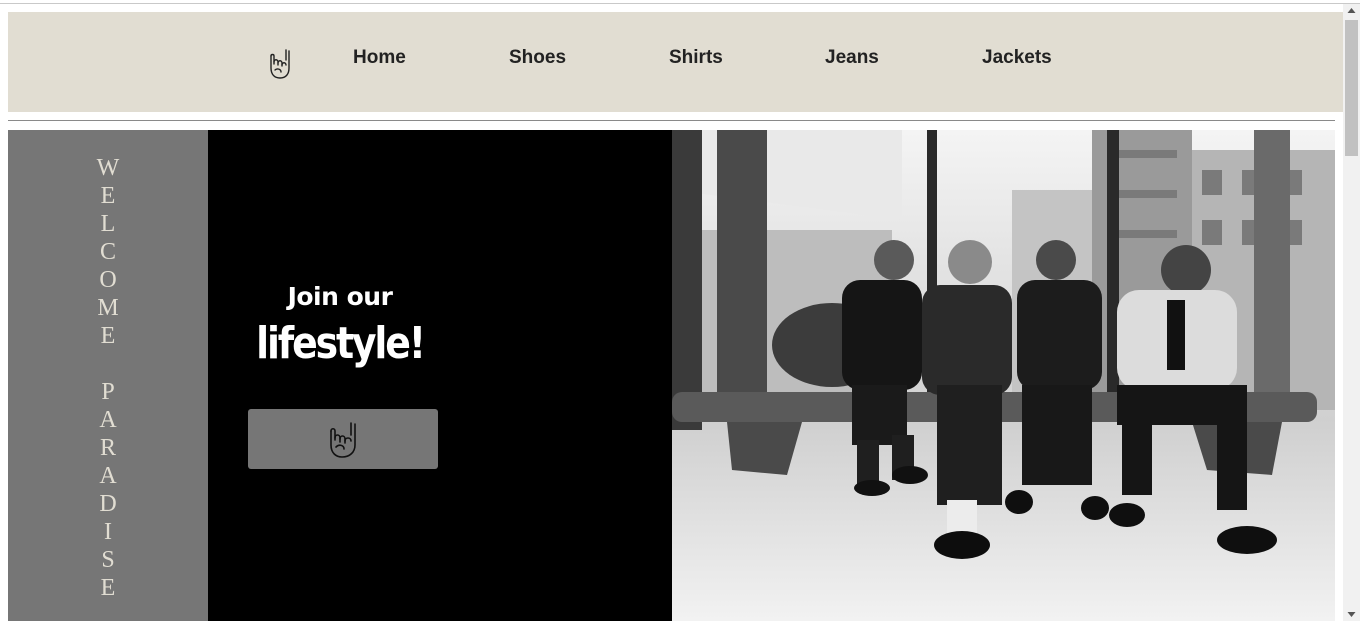 The height and width of the screenshot is (621, 1360). Describe the element at coordinates (671, 120) in the screenshot. I see `nav-divider` at that location.